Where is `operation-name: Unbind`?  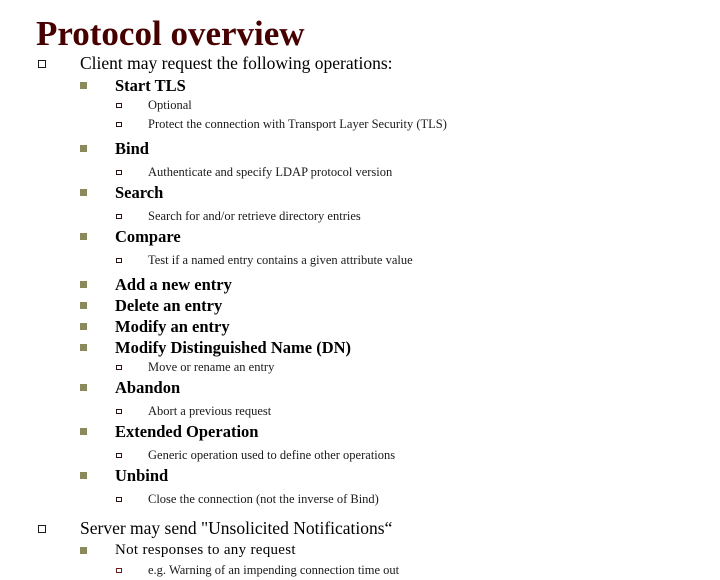 operation-name: Unbind is located at coordinates (142, 475).